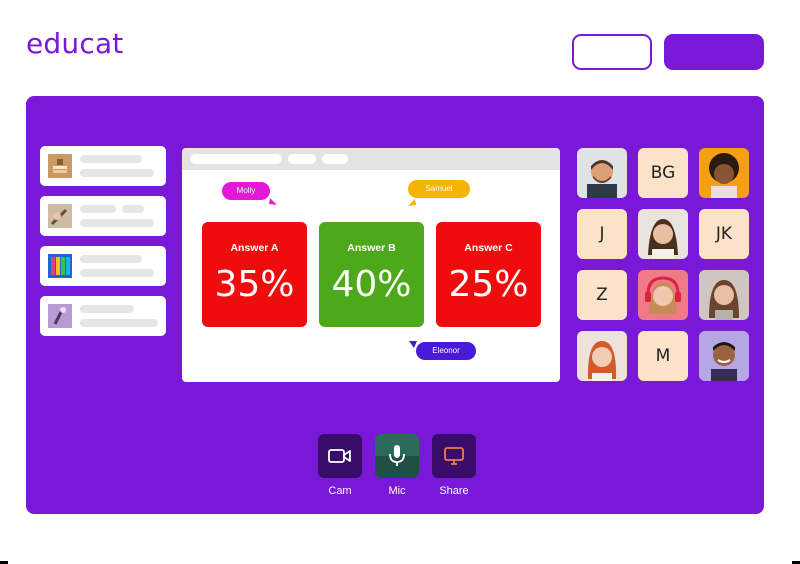 This screenshot has height=564, width=800. Describe the element at coordinates (254, 274) in the screenshot. I see `answer-card-a: Answer A 35%` at that location.